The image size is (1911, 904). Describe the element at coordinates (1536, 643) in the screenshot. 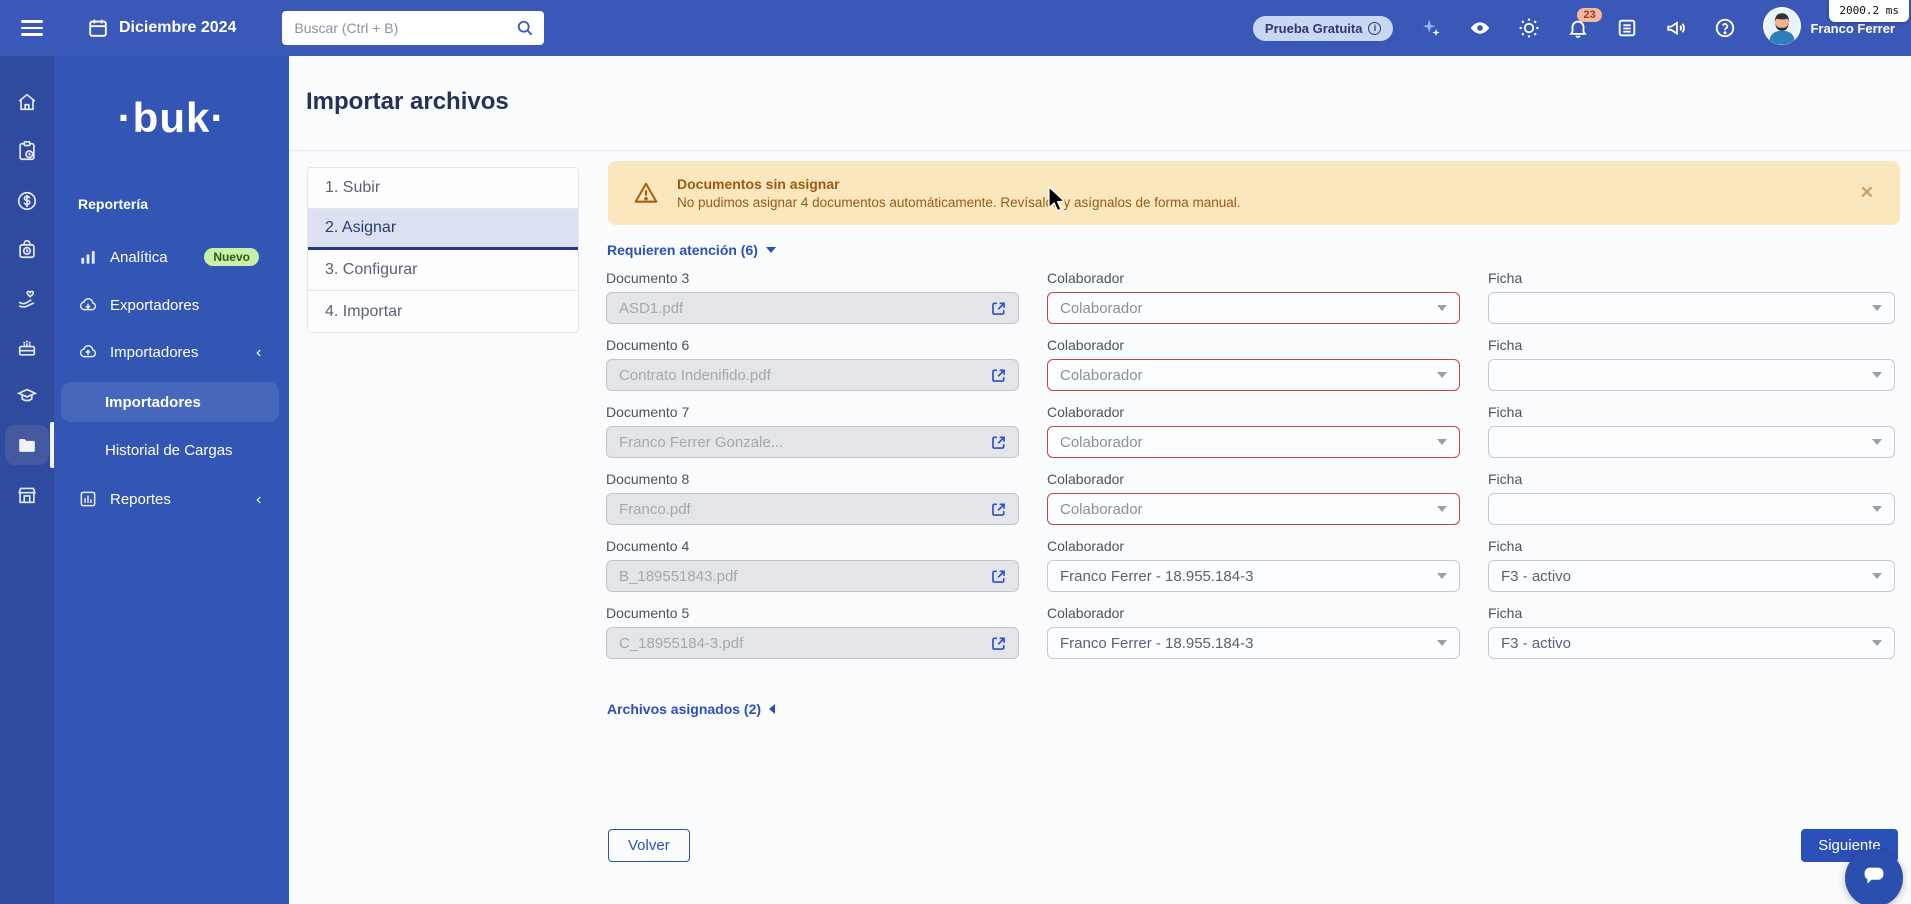

I see `ficha-value: F3 - activo` at that location.